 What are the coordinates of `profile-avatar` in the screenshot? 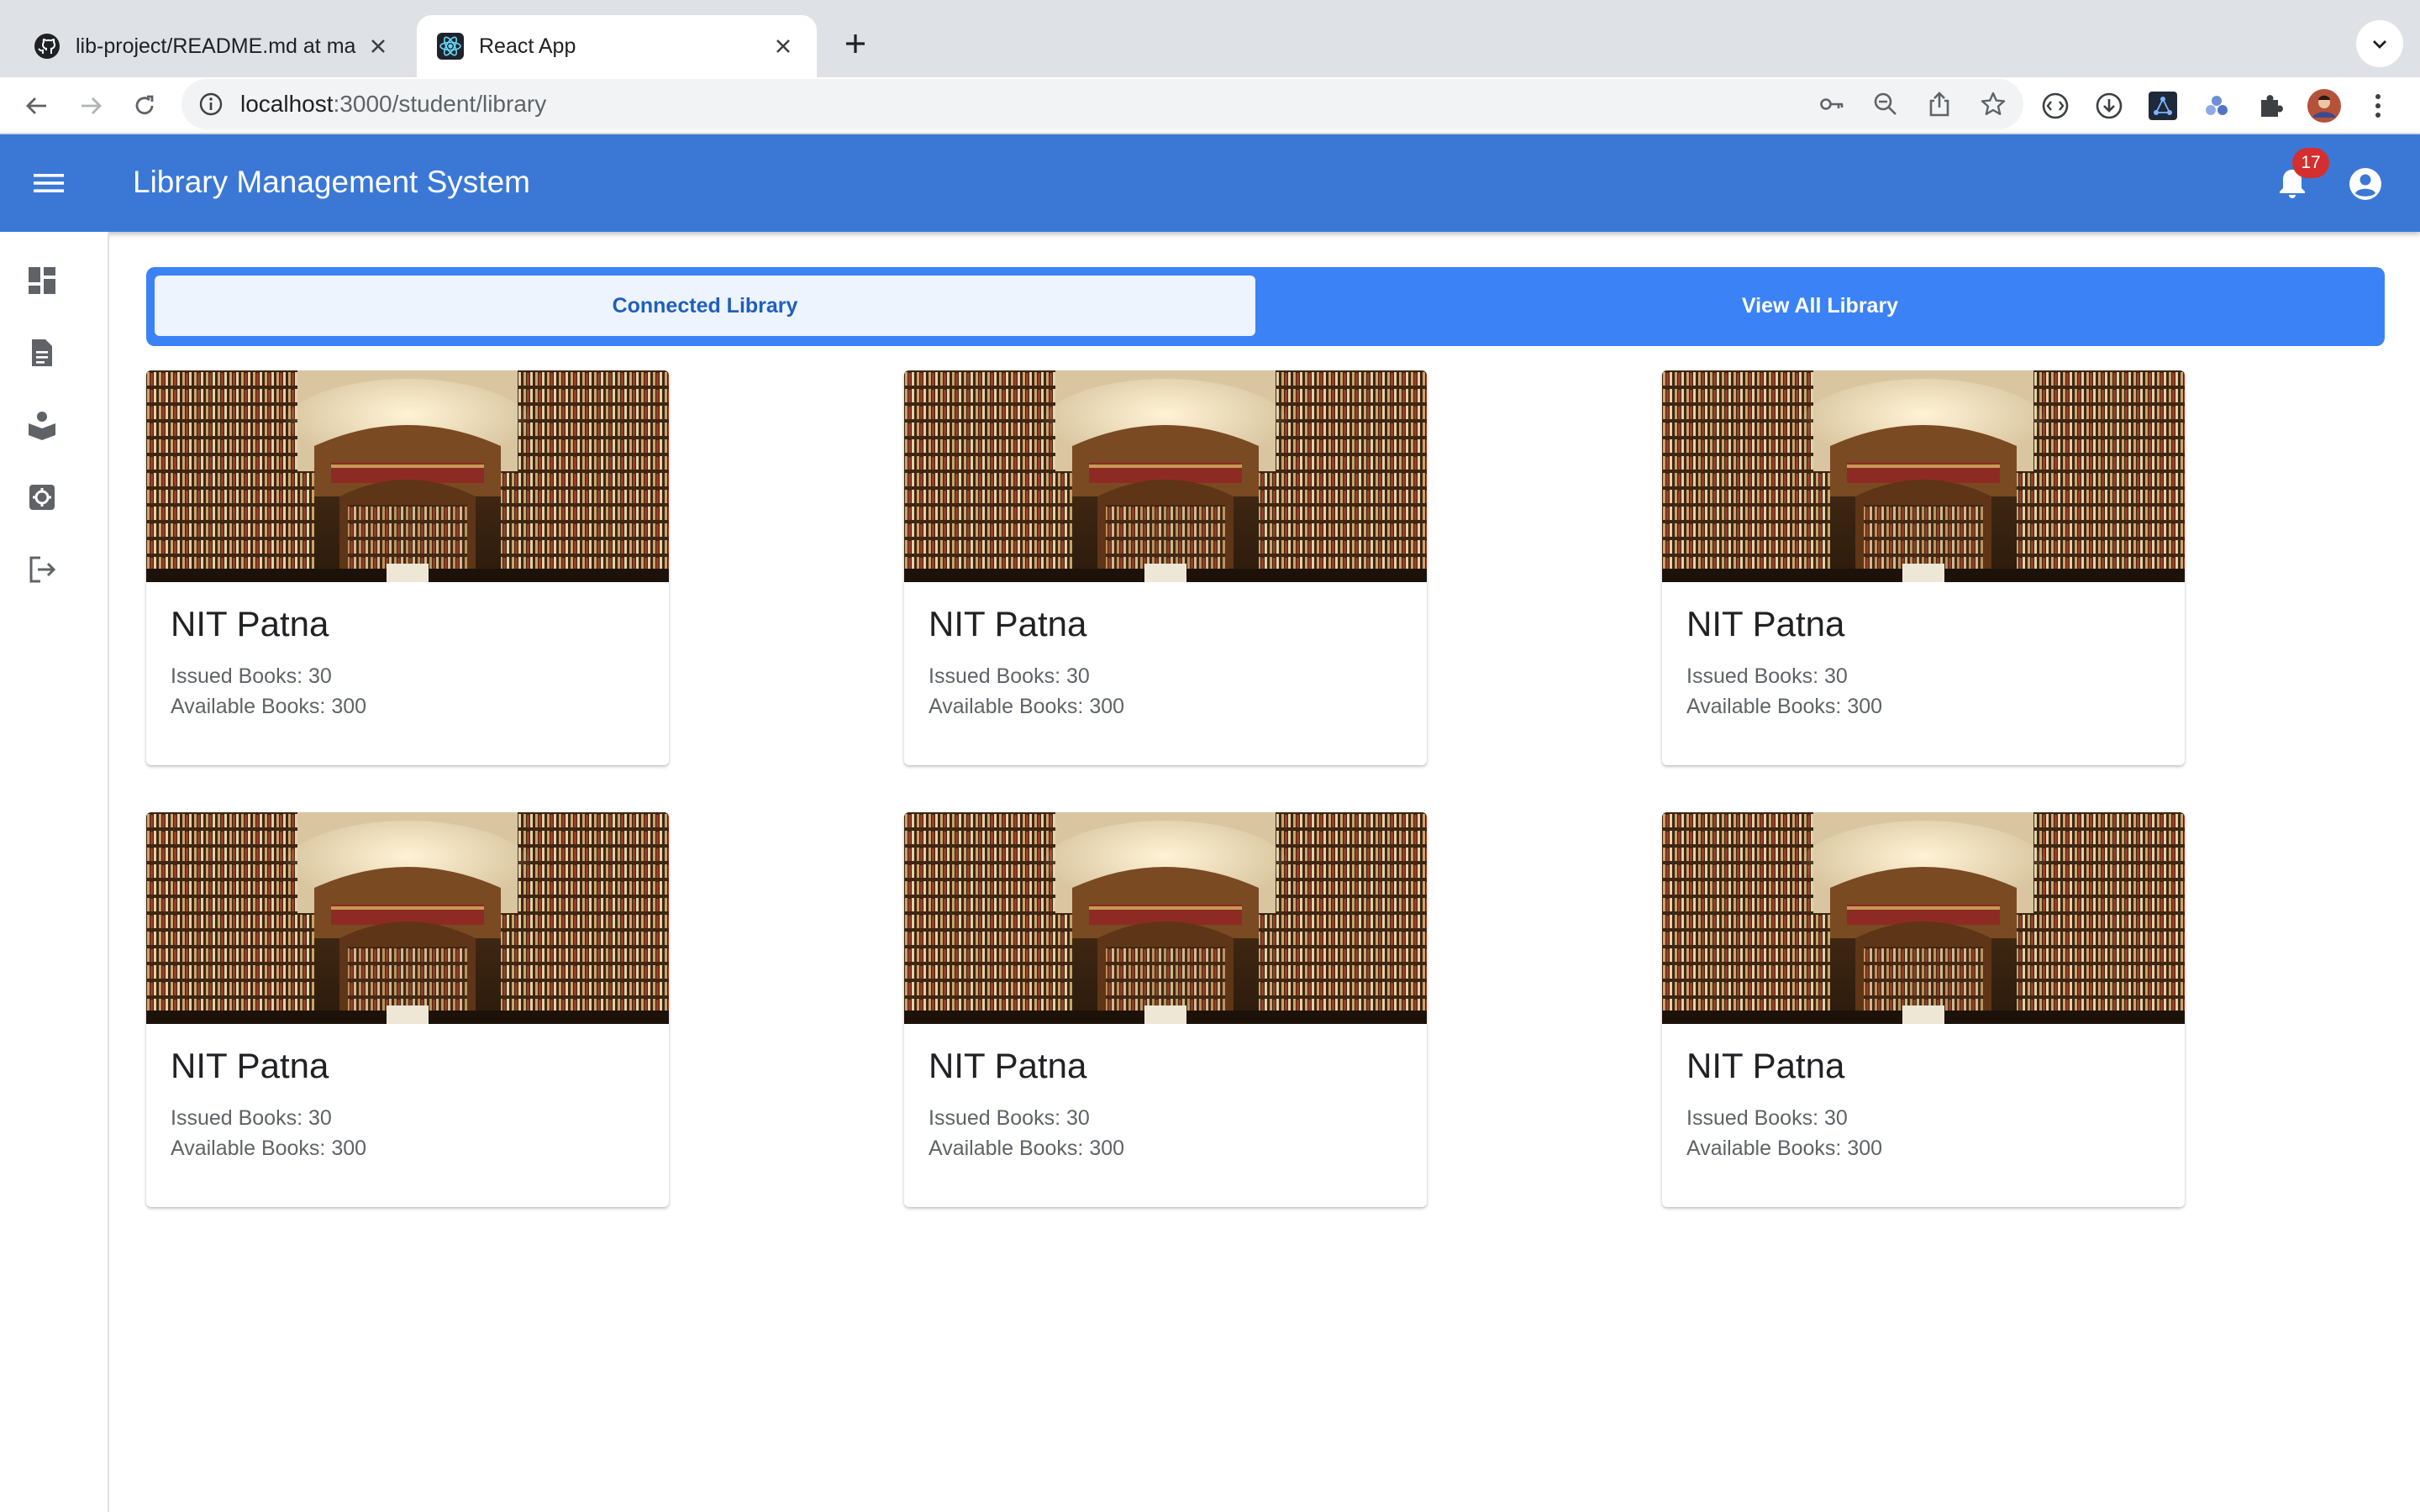 It's located at (2324, 106).